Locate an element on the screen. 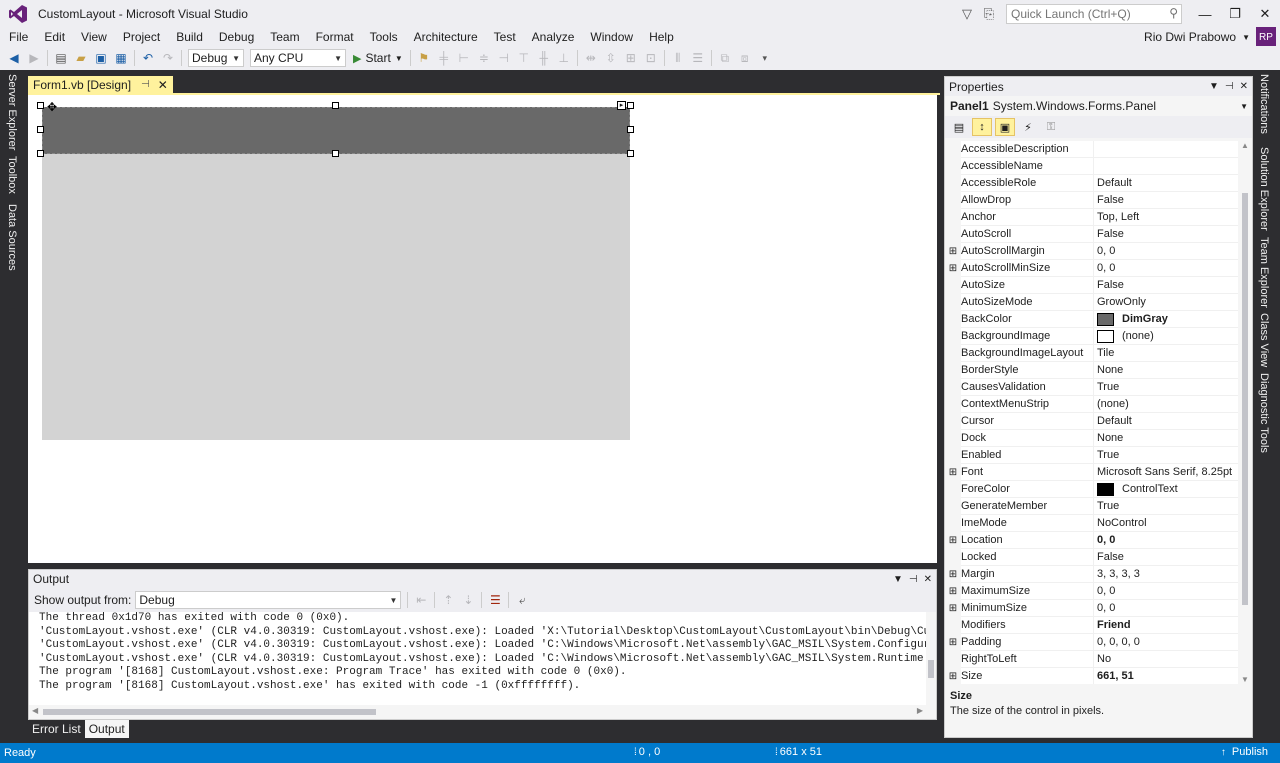 The height and width of the screenshot is (763, 1280). align-rights-icon: ⊣ is located at coordinates (504, 58).